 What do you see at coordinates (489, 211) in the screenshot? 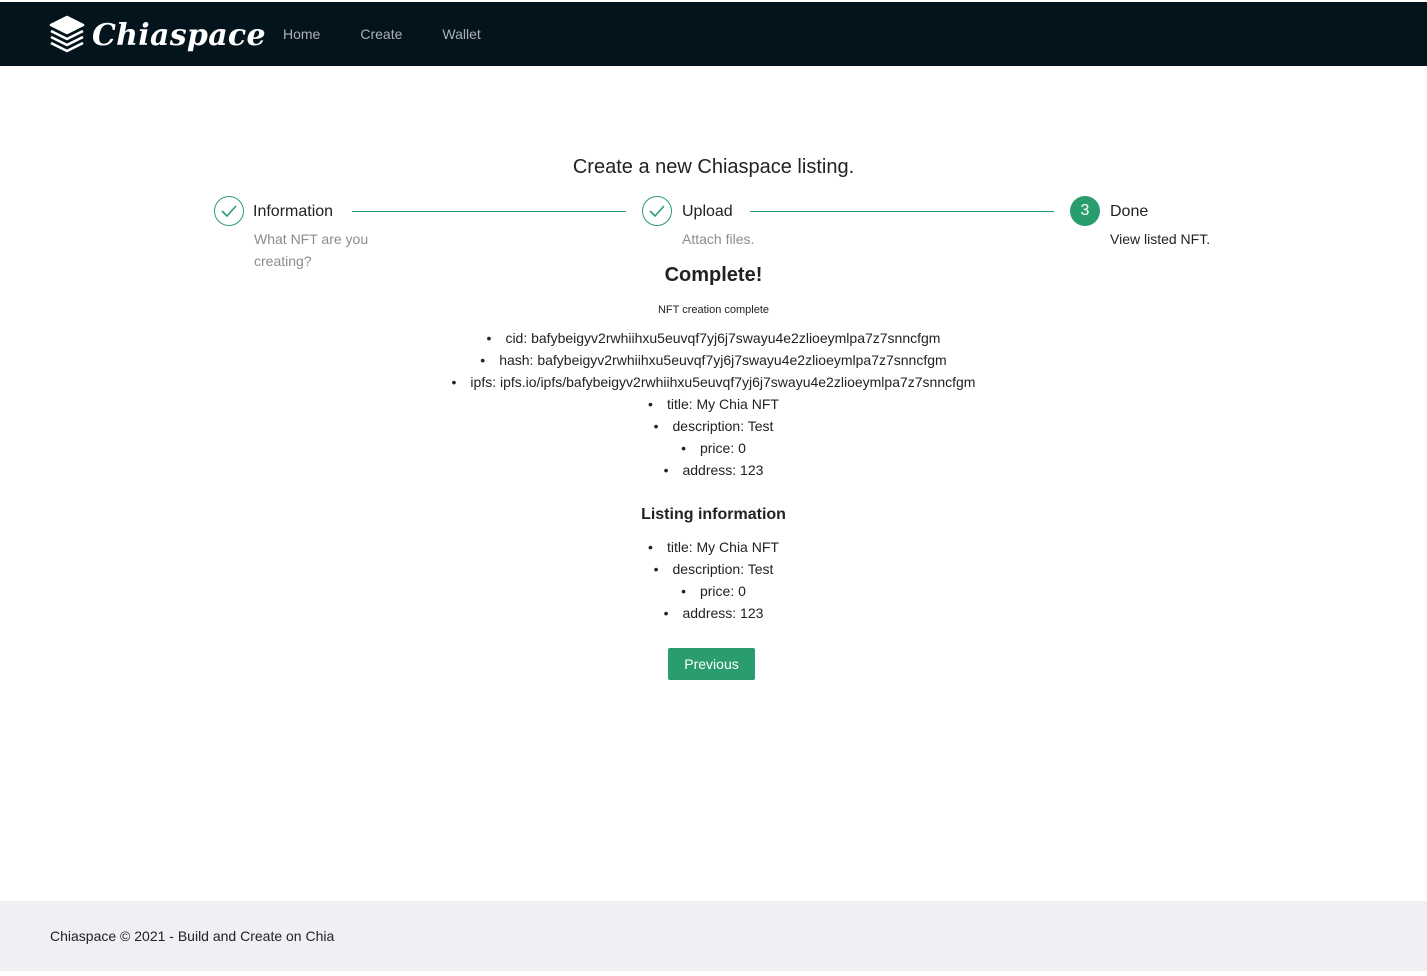
I see `step-1-connector` at bounding box center [489, 211].